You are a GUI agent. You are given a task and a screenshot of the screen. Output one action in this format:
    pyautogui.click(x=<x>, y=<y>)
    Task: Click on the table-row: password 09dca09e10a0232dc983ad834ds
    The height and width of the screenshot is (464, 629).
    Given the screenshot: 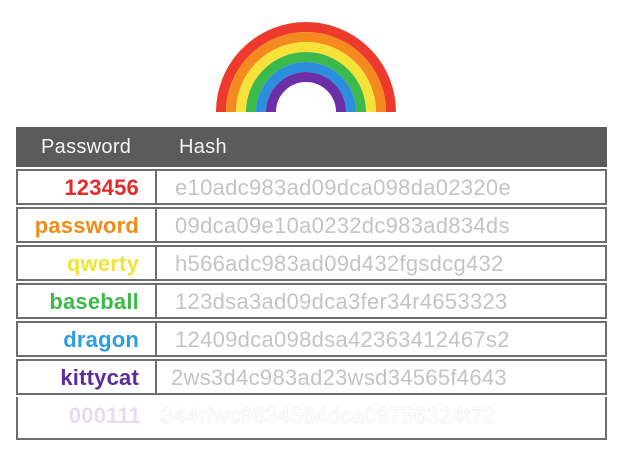 What is the action you would take?
    pyautogui.click(x=311, y=225)
    